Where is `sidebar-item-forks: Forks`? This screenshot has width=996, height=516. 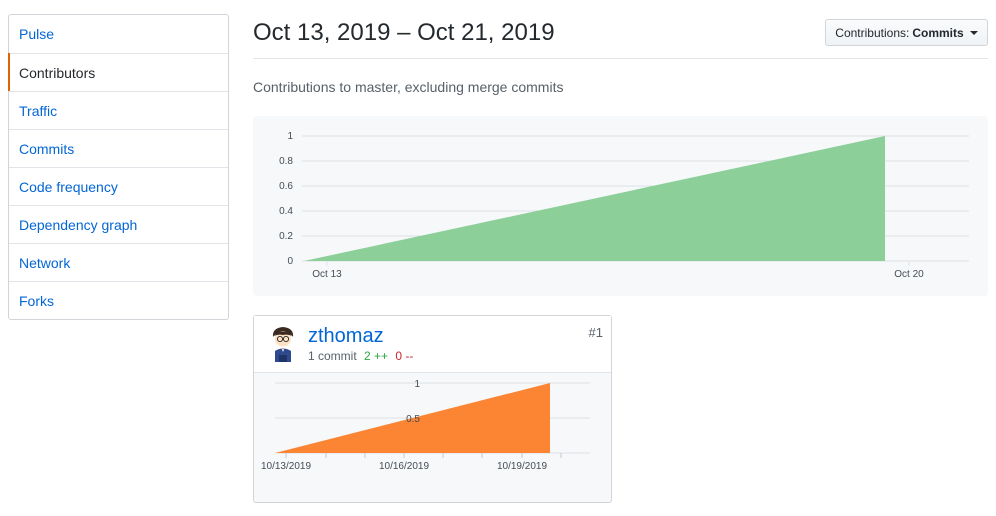 sidebar-item-forks: Forks is located at coordinates (118, 300).